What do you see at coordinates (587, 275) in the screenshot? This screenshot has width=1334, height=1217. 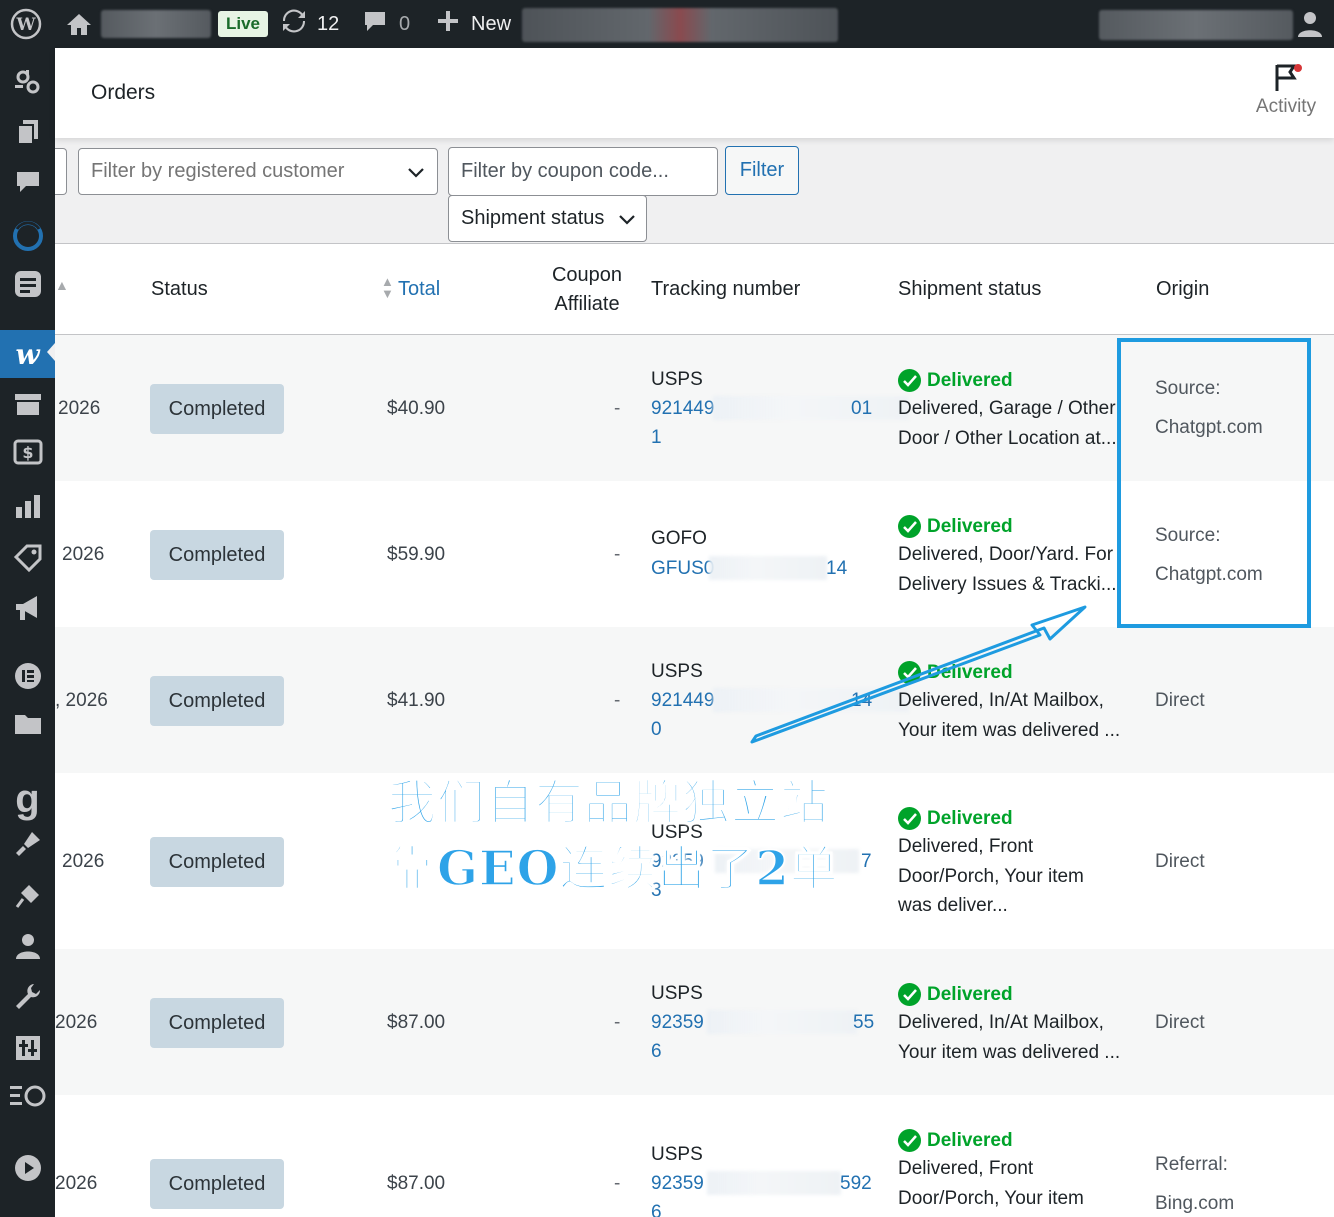 I see `coupon-header-line1: Coupon` at bounding box center [587, 275].